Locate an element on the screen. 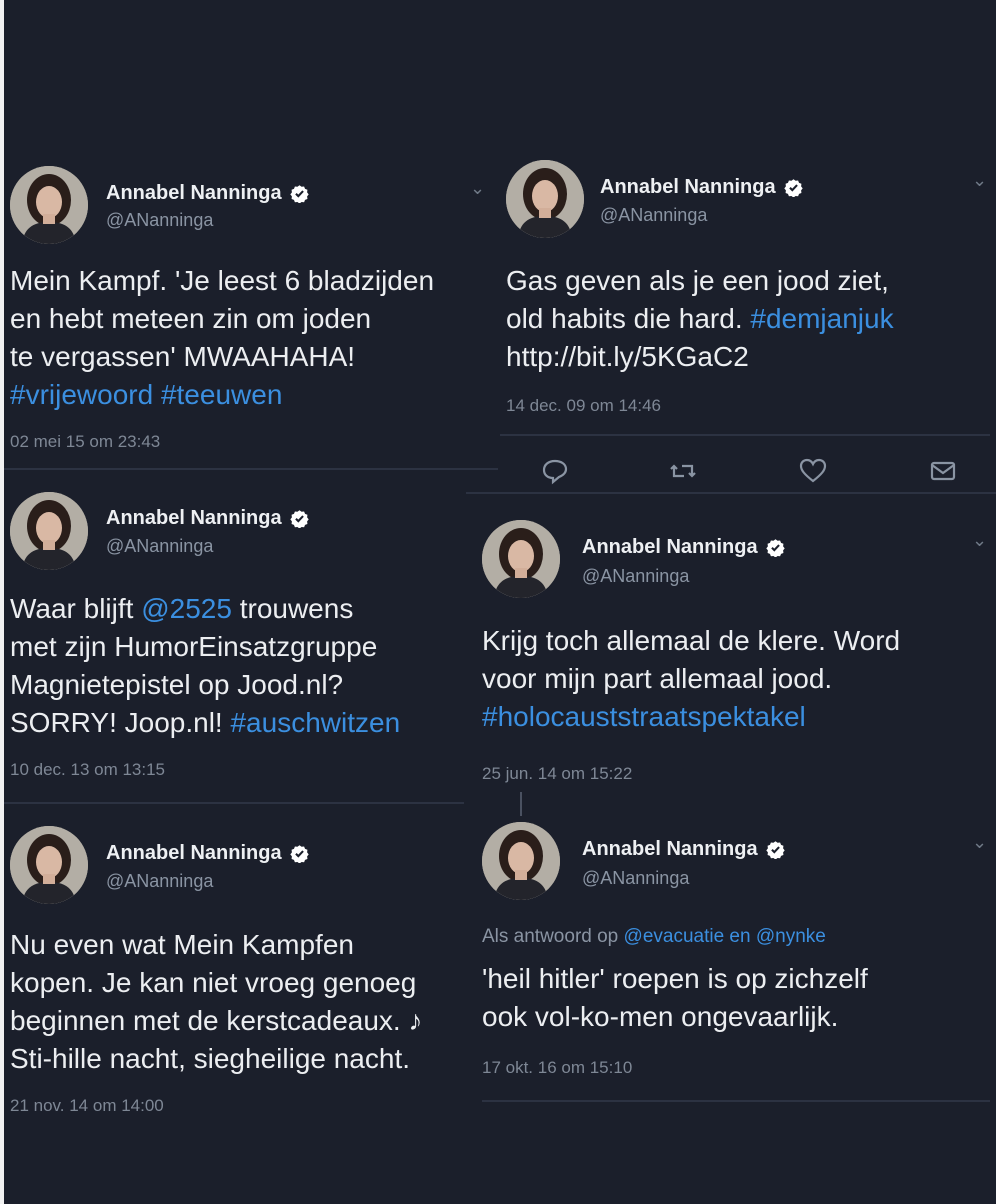 The width and height of the screenshot is (996, 1204). hashtag: #holocauststraatspektakel is located at coordinates (691, 717).